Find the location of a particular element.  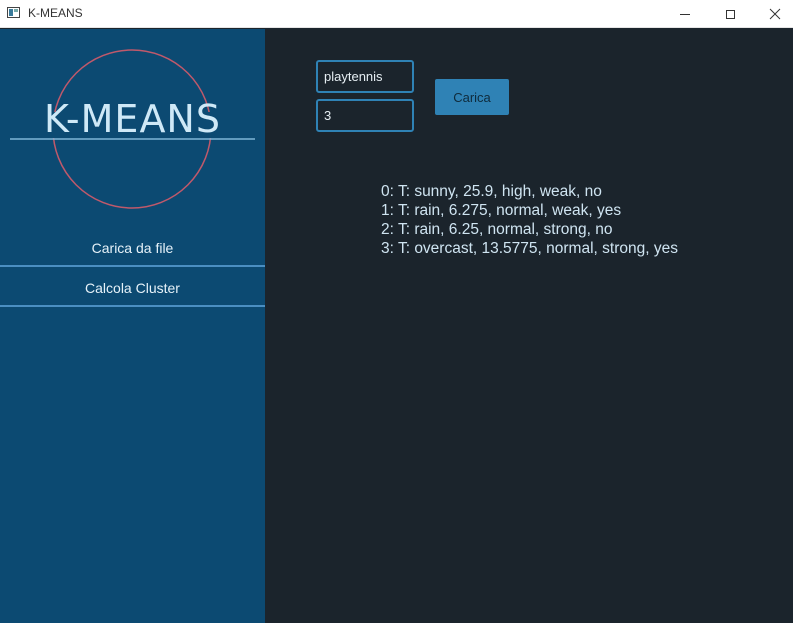

maximize-icon is located at coordinates (730, 14).